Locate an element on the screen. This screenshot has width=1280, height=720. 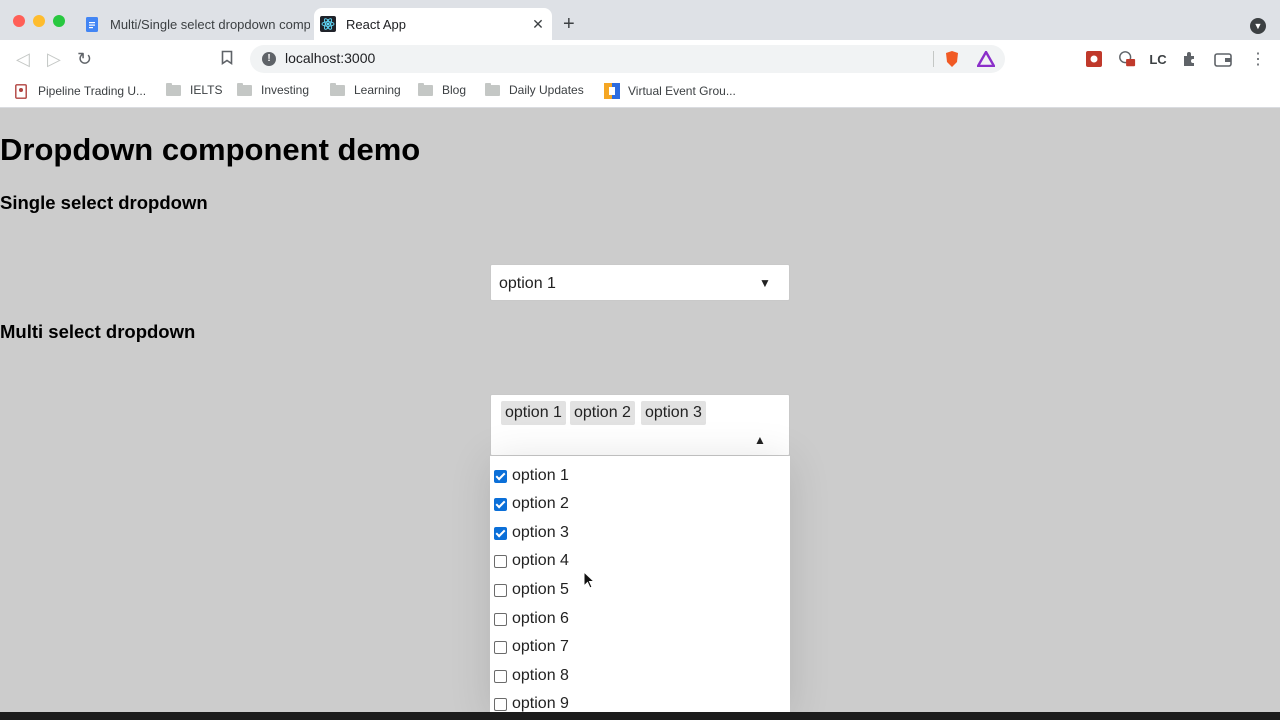
wallet-icon is located at coordinates (1223, 59).